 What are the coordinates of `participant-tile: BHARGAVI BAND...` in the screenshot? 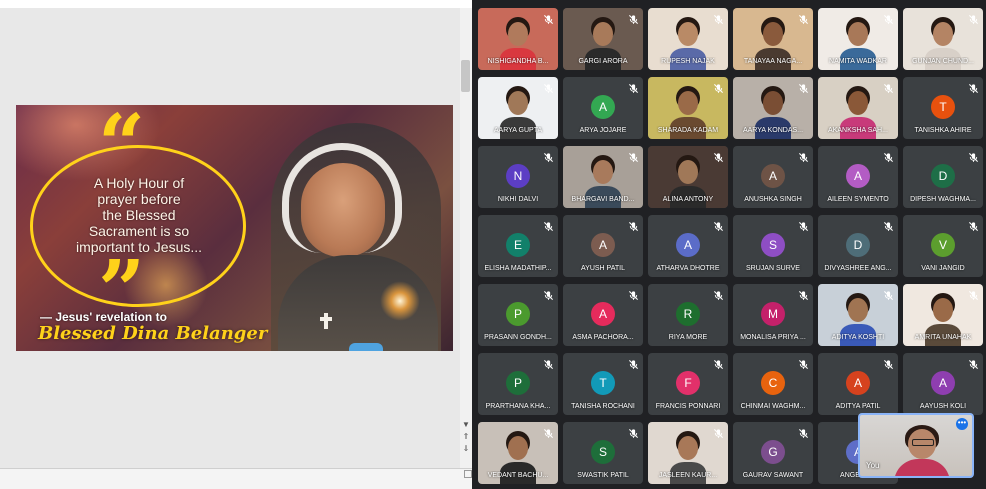 It's located at (603, 177).